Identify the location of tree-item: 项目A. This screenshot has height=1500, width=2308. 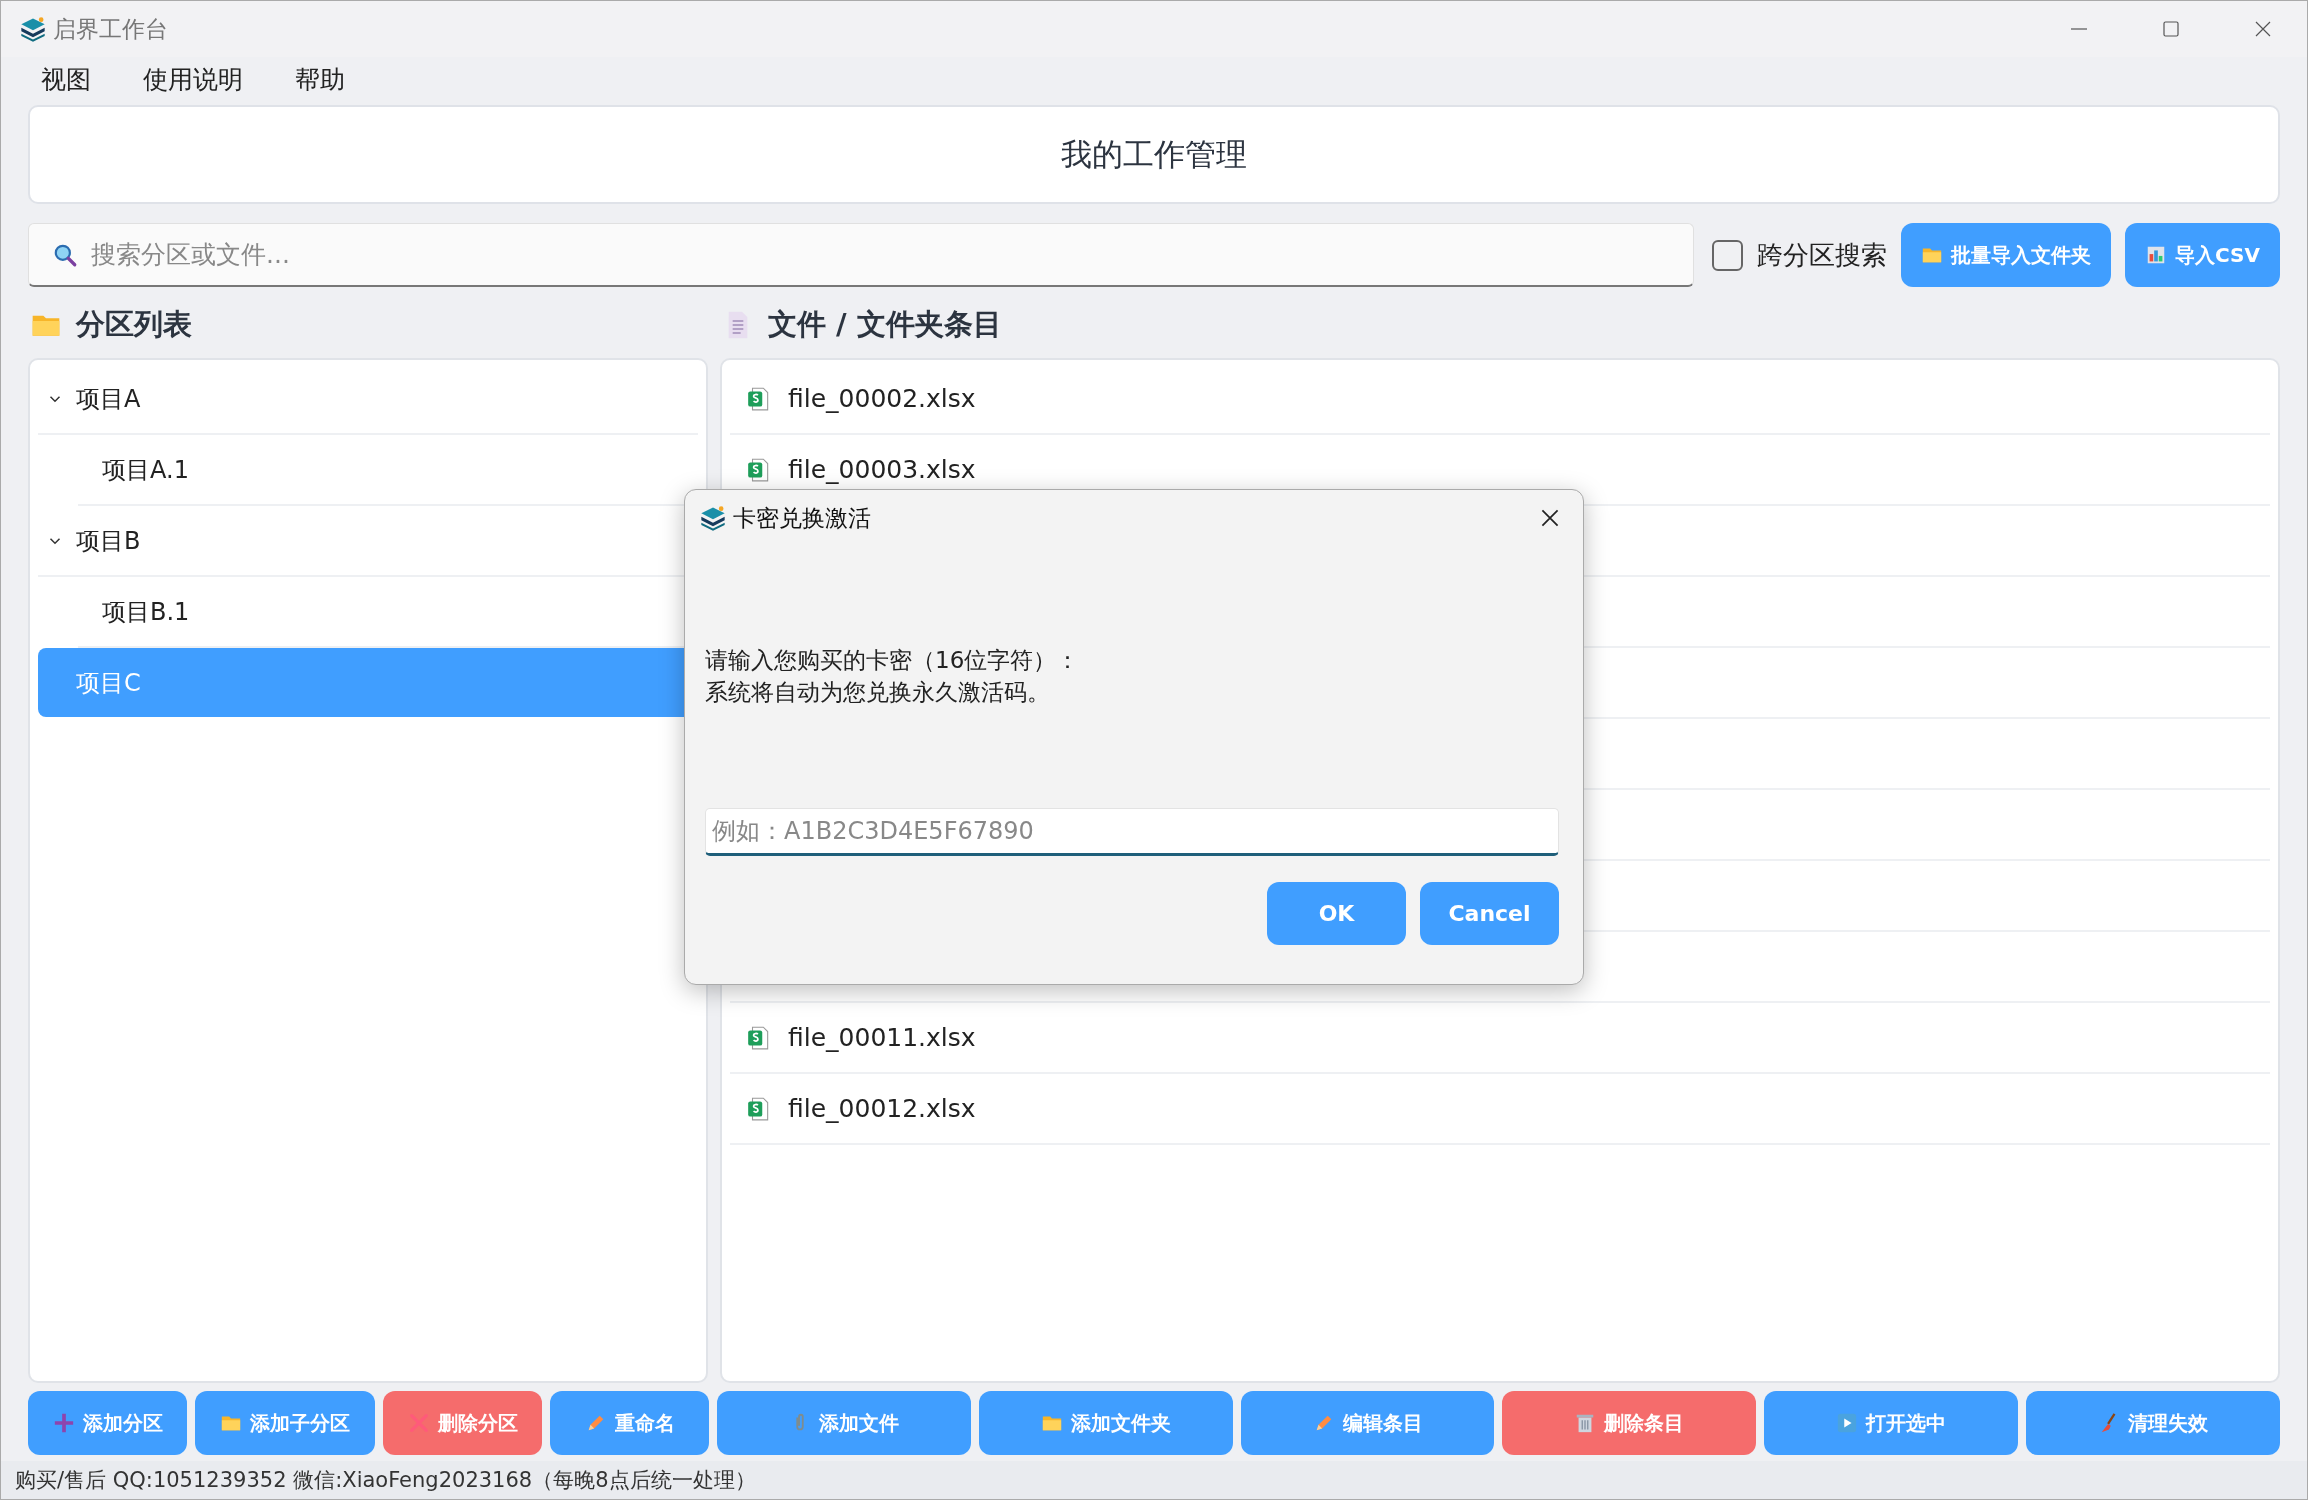
(368, 399).